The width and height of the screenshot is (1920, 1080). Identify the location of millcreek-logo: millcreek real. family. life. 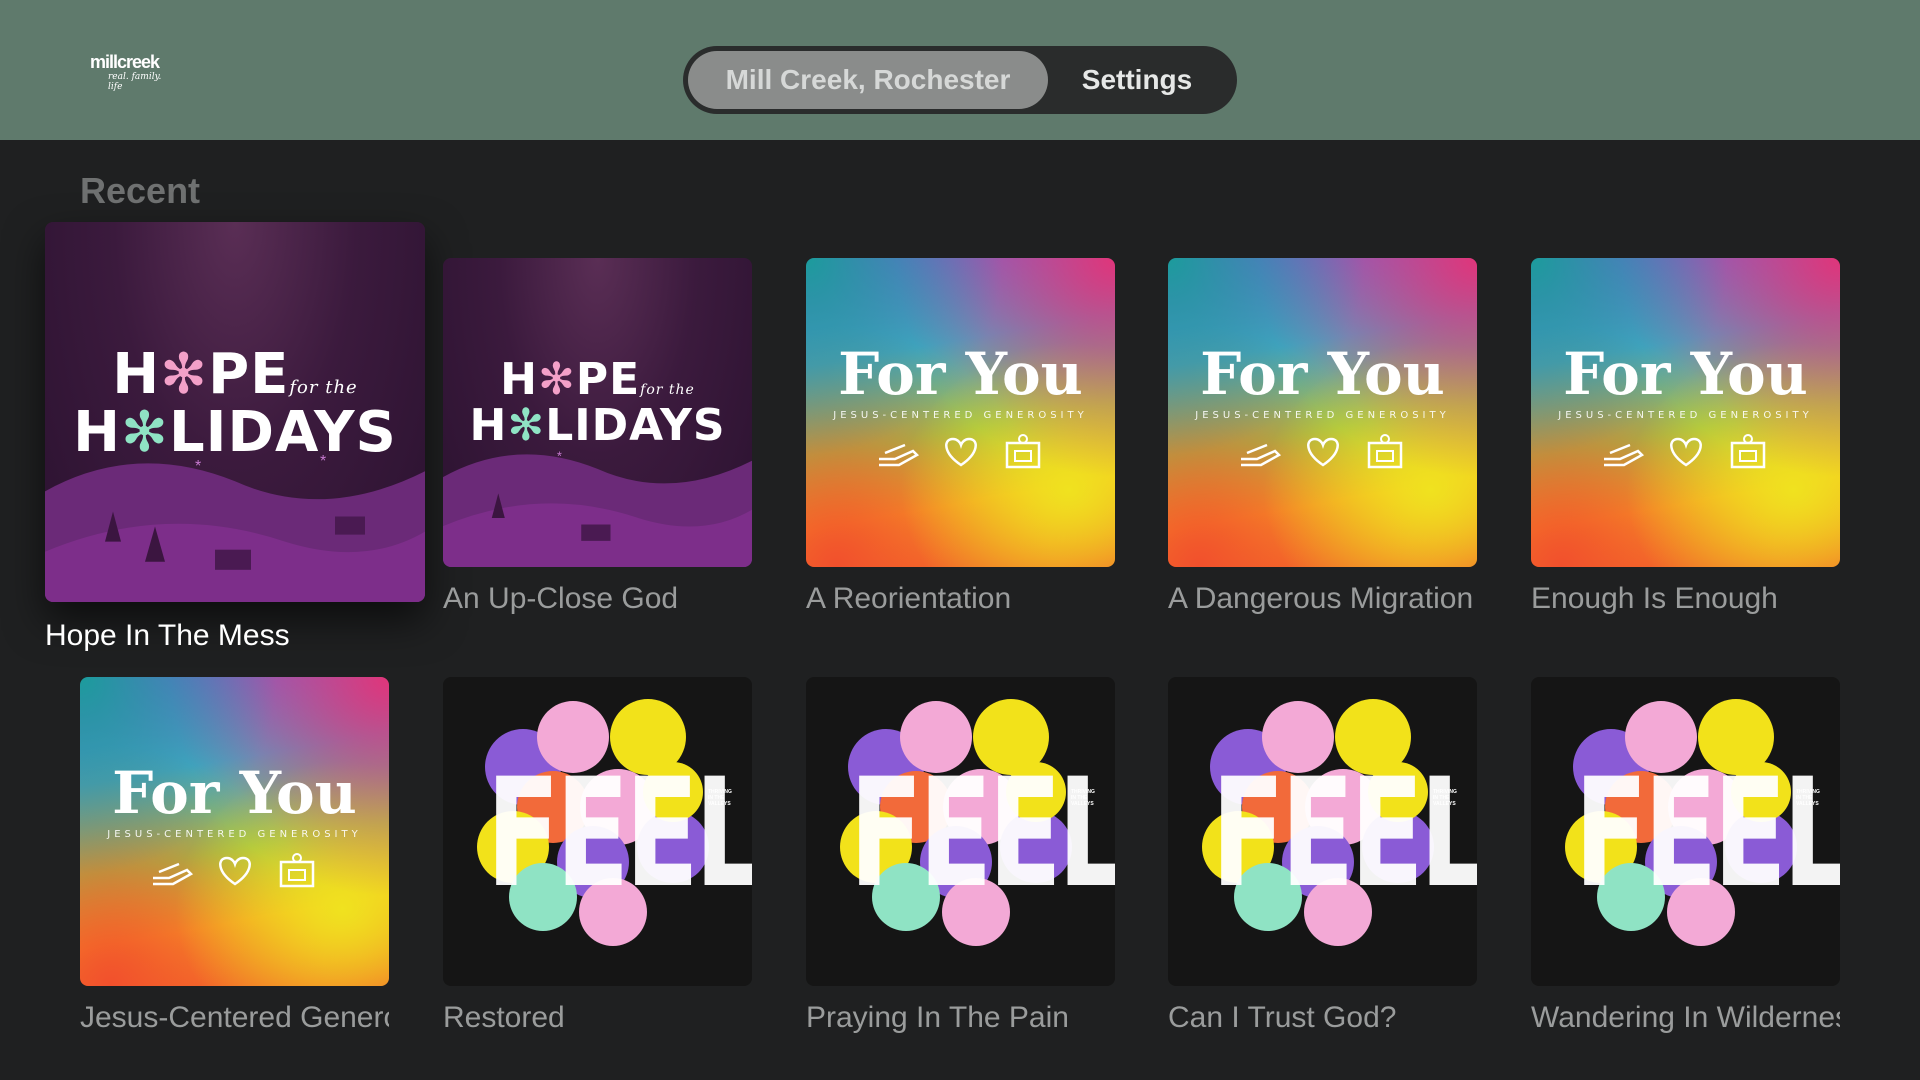
(127, 72).